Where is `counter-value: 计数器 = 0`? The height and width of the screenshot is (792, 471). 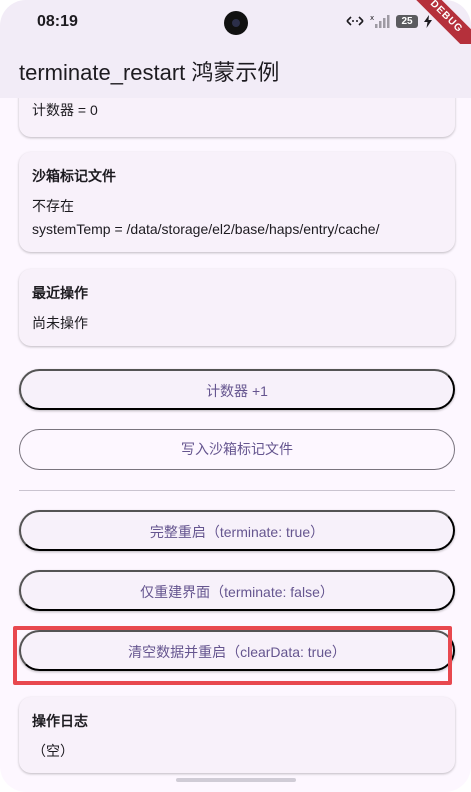
counter-value: 计数器 = 0 is located at coordinates (65, 110).